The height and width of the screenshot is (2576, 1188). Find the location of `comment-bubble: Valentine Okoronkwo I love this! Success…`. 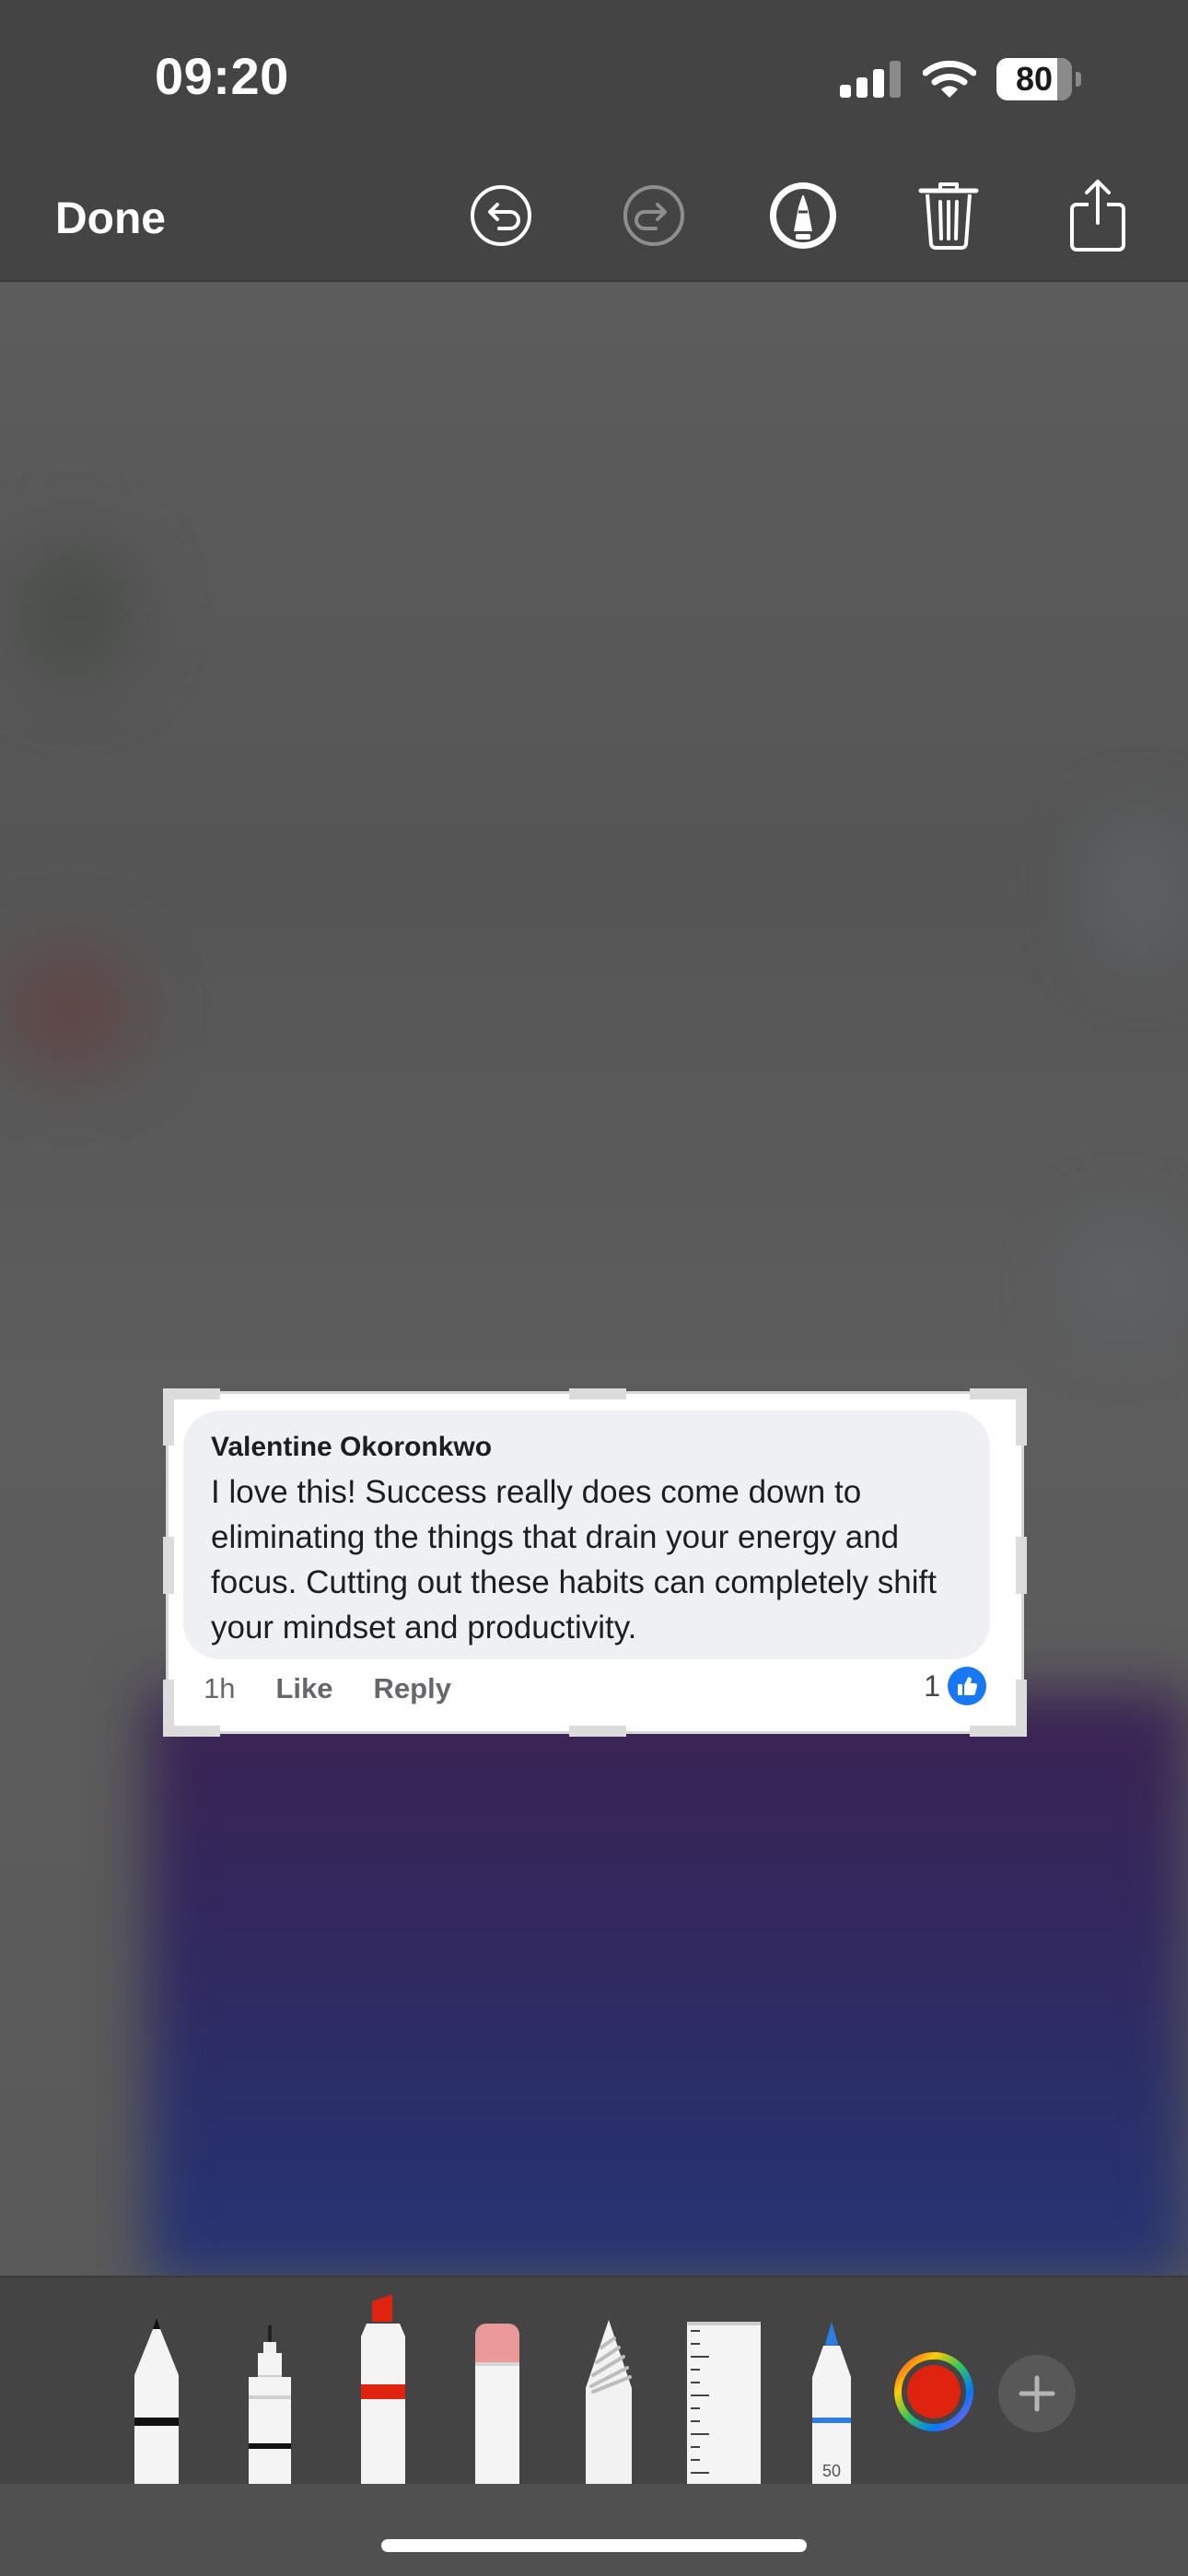

comment-bubble: Valentine Okoronkwo I love this! Success… is located at coordinates (586, 1535).